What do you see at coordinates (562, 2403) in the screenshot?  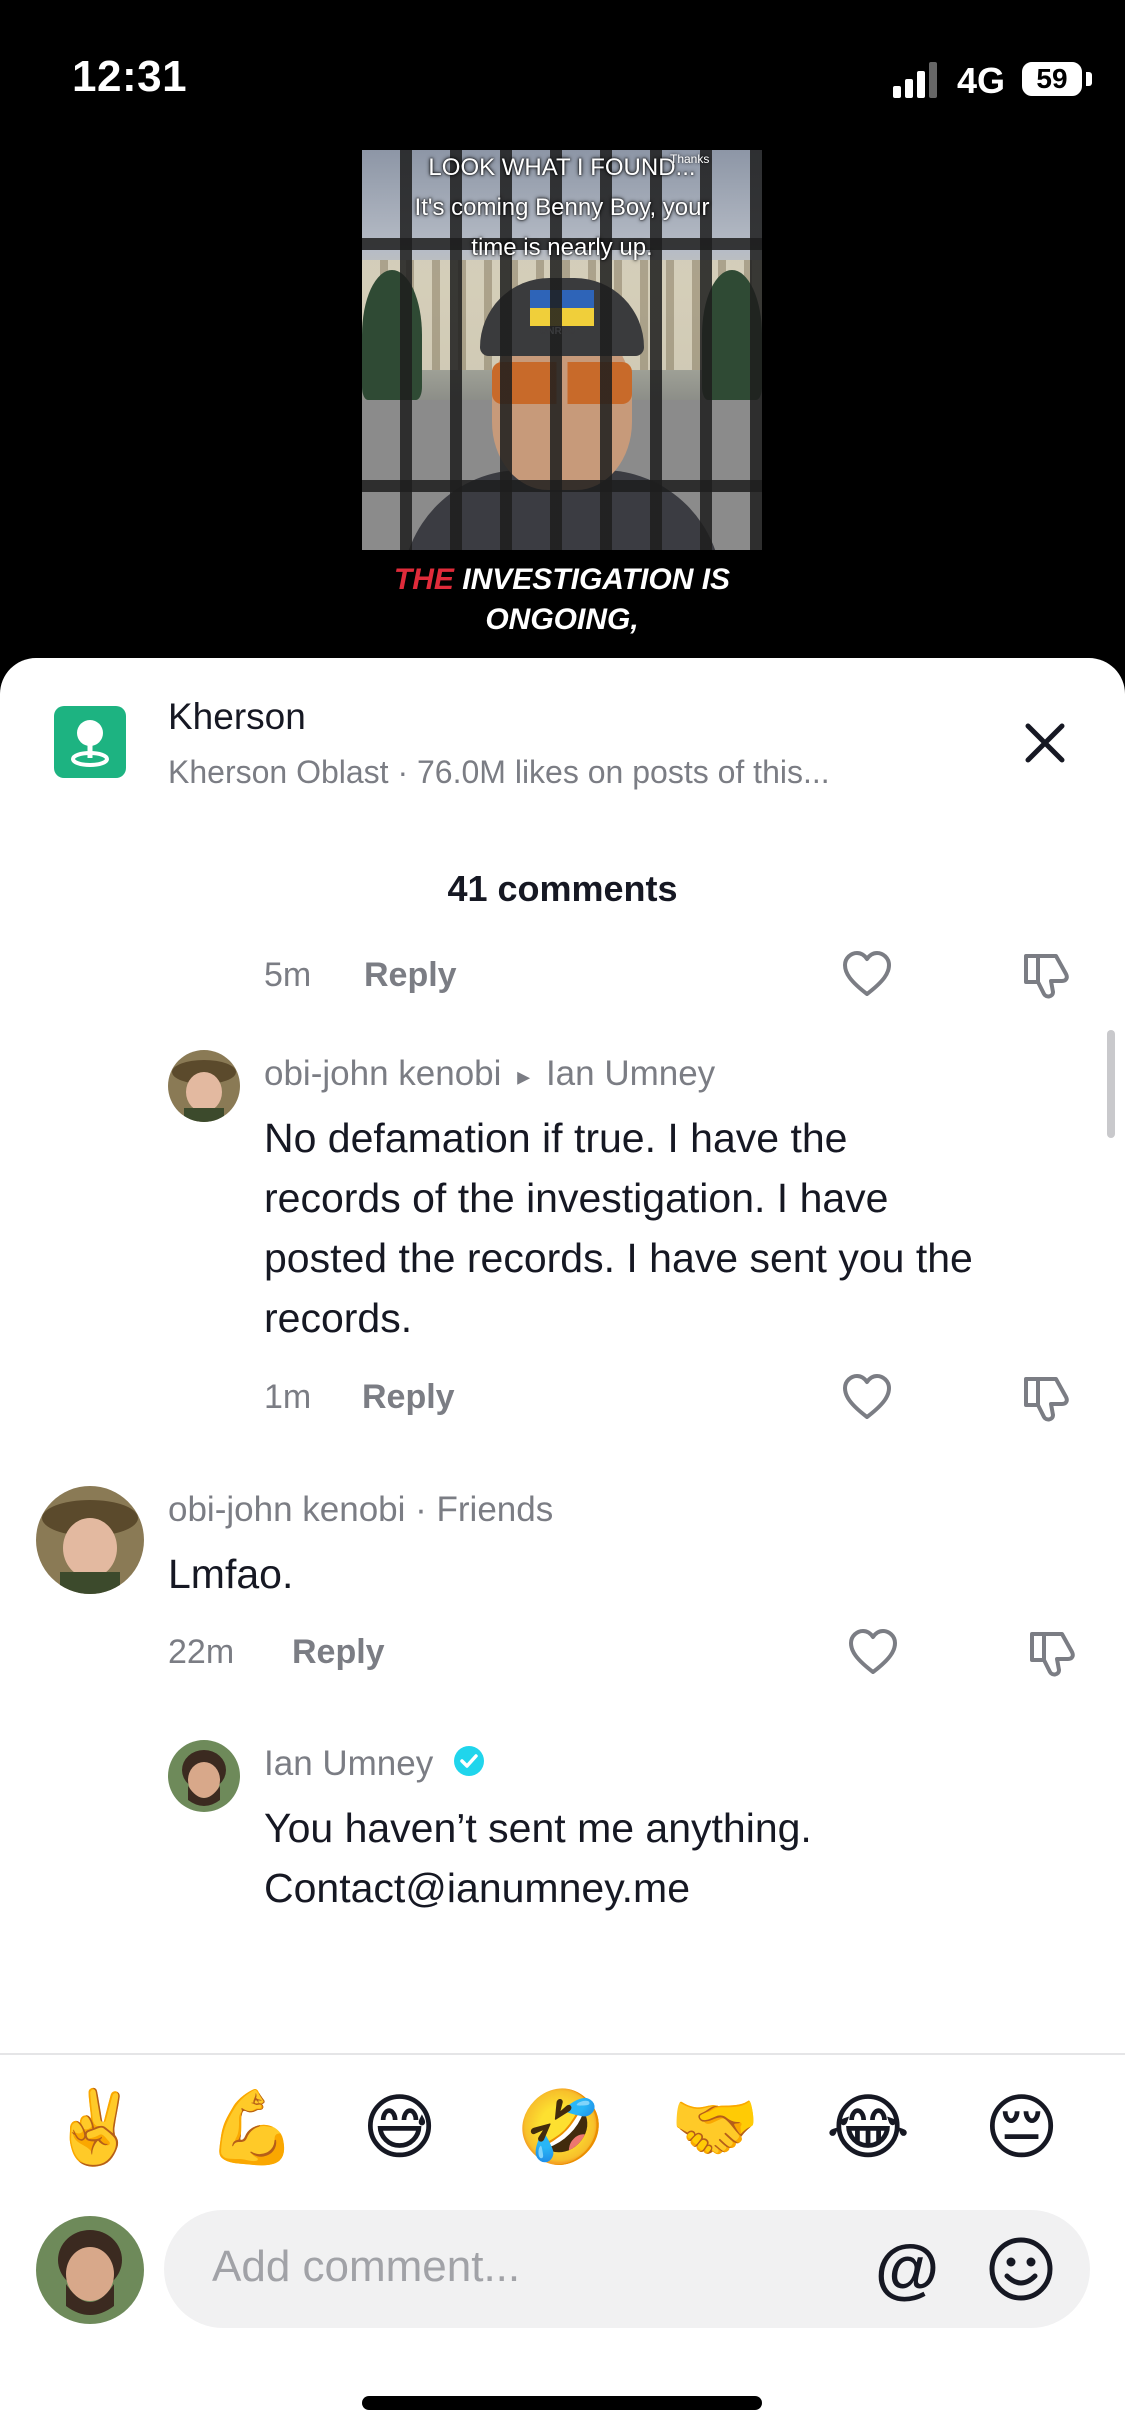 I see `home-indicator` at bounding box center [562, 2403].